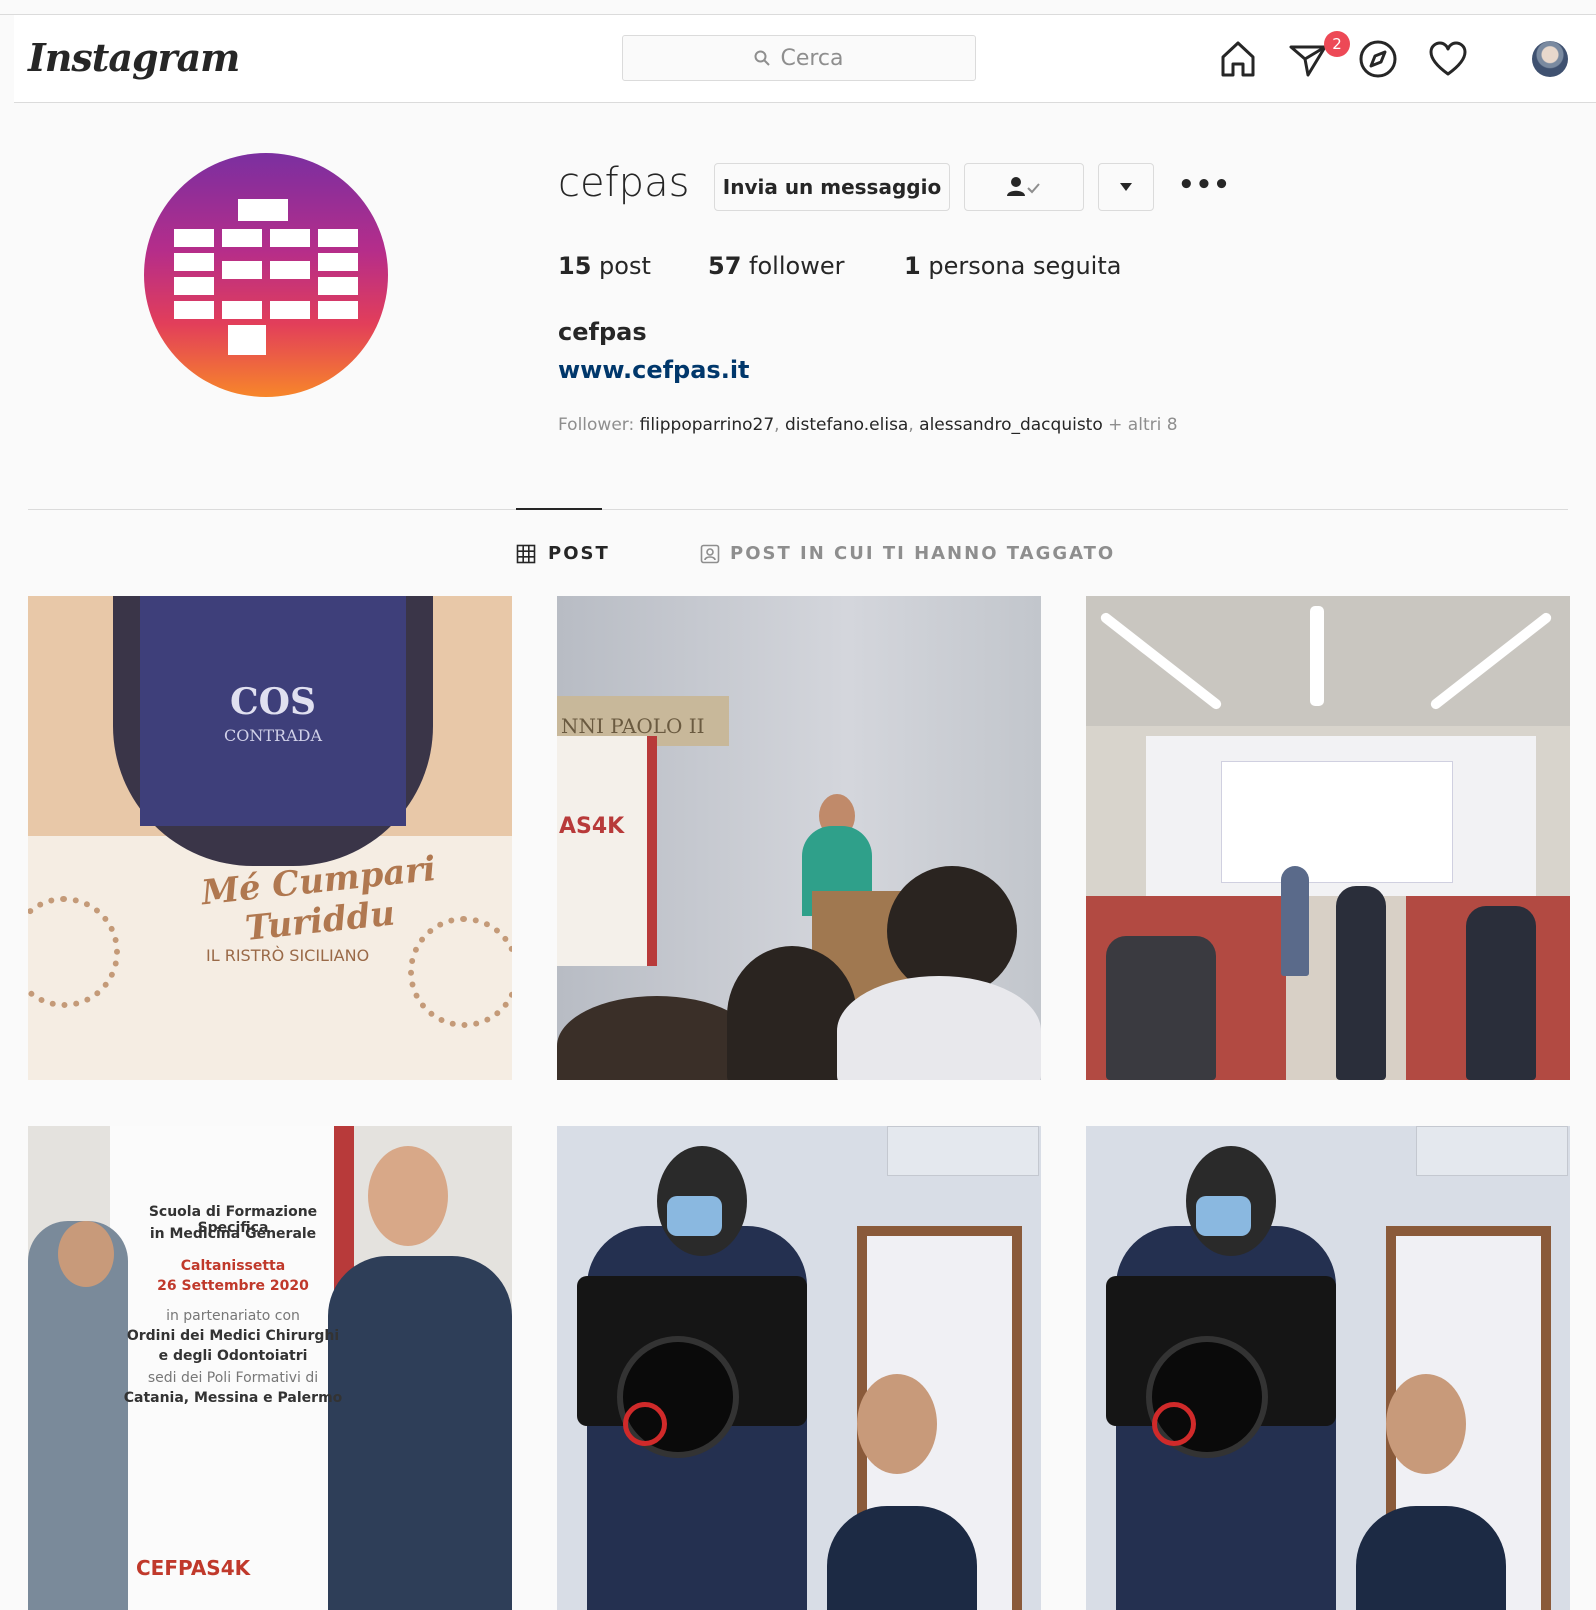  What do you see at coordinates (625, 266) in the screenshot?
I see `posts-label: post` at bounding box center [625, 266].